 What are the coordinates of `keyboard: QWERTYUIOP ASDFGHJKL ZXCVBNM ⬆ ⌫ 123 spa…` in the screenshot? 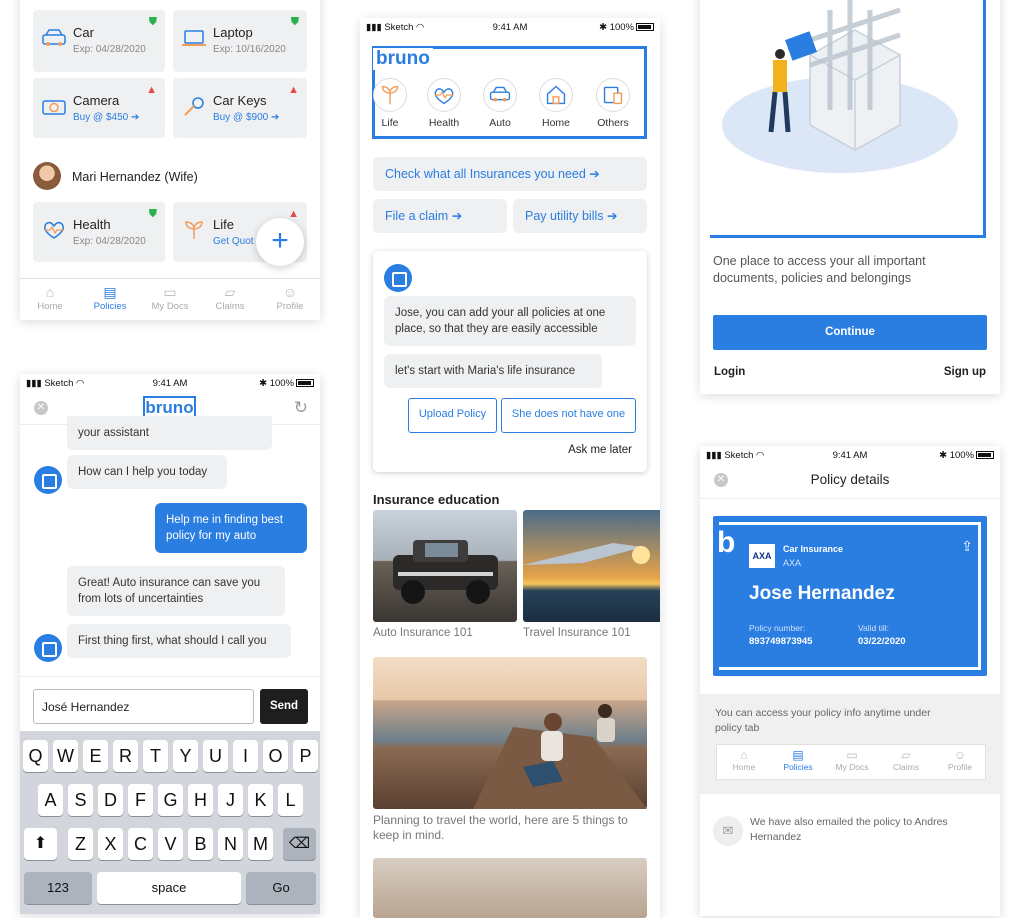 It's located at (170, 822).